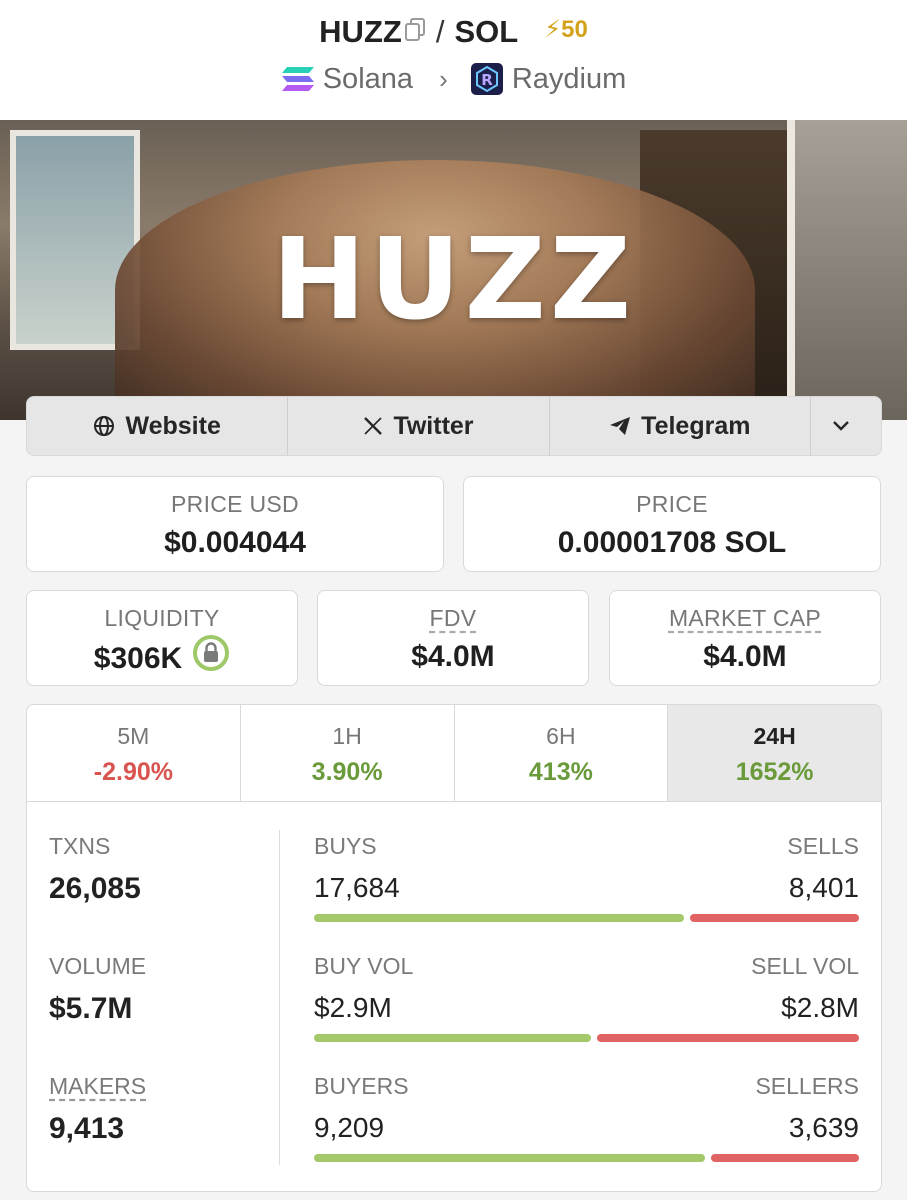 This screenshot has height=1200, width=907. I want to click on dex-name: Raydium, so click(569, 79).